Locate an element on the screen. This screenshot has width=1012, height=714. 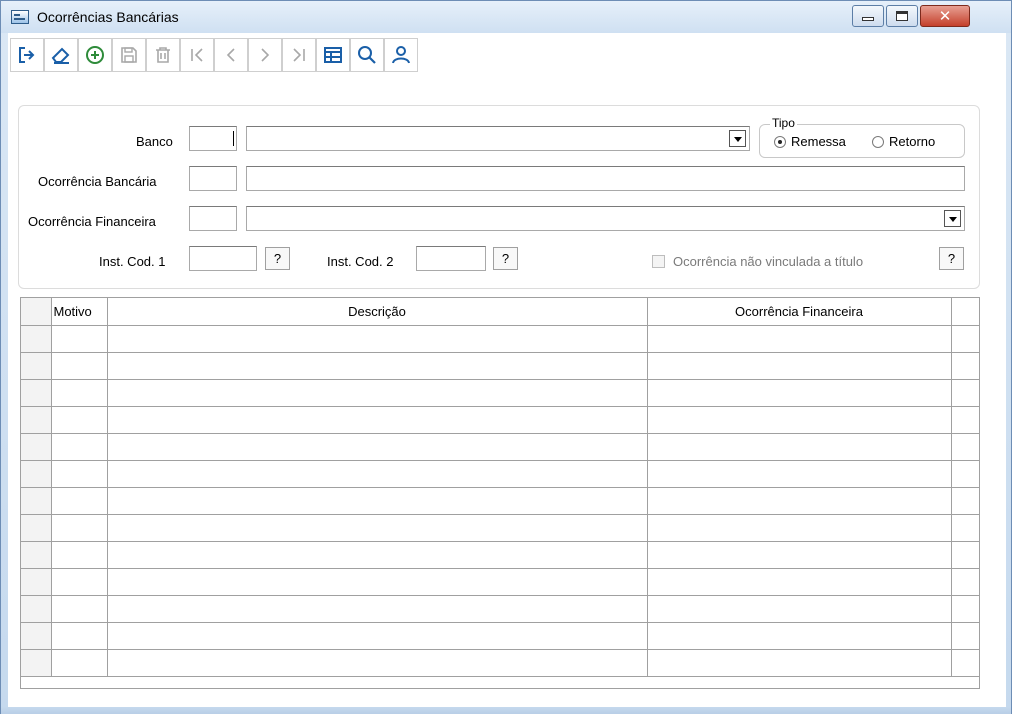
first-record-button is located at coordinates (197, 55).